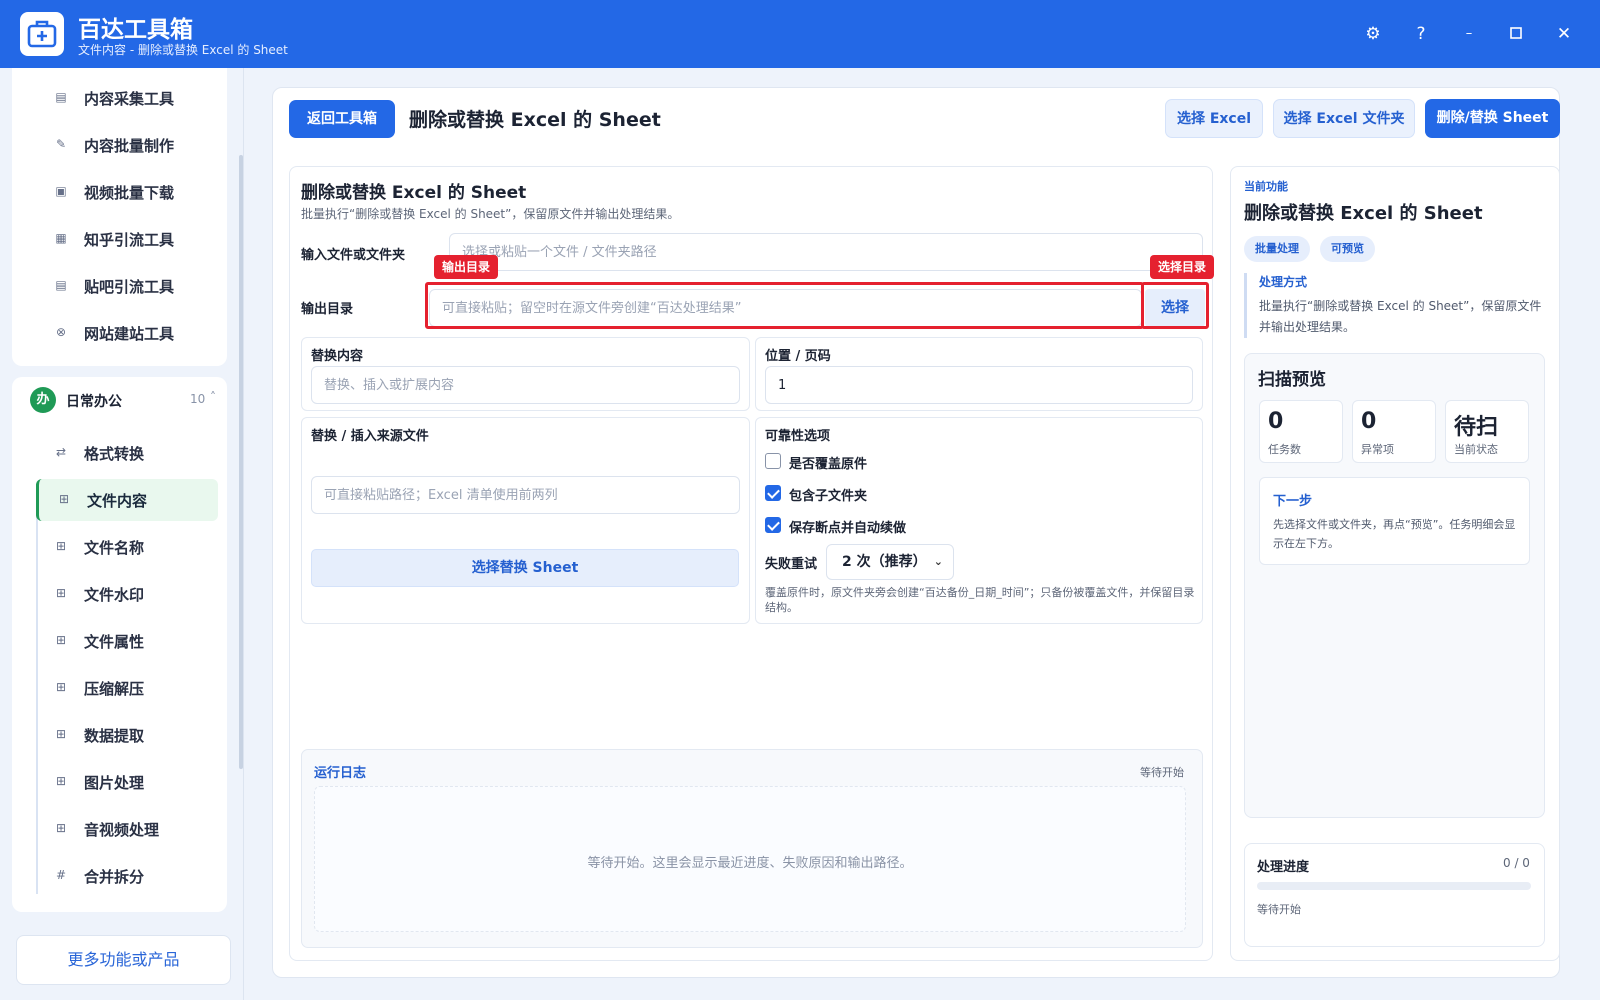 The image size is (1600, 1000). What do you see at coordinates (114, 454) in the screenshot?
I see `sidebar-item-label: 格式转换` at bounding box center [114, 454].